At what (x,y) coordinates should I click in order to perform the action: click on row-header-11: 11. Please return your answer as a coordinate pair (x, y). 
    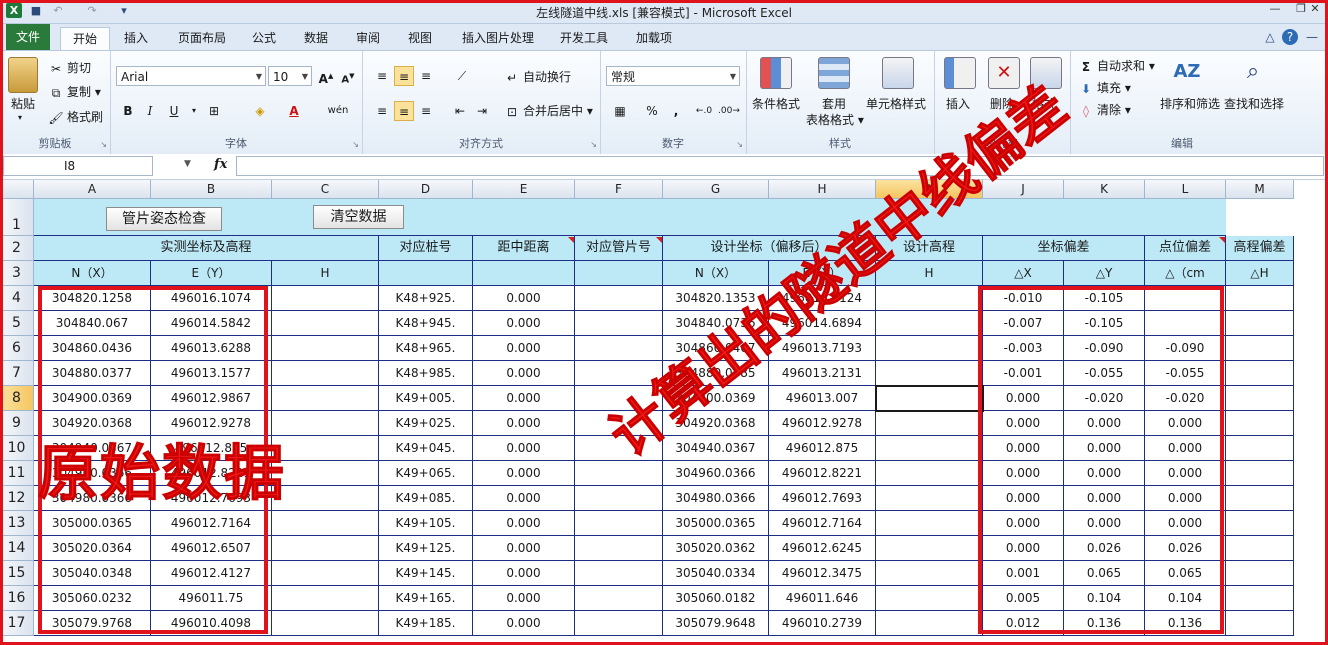
    Looking at the image, I should click on (17, 473).